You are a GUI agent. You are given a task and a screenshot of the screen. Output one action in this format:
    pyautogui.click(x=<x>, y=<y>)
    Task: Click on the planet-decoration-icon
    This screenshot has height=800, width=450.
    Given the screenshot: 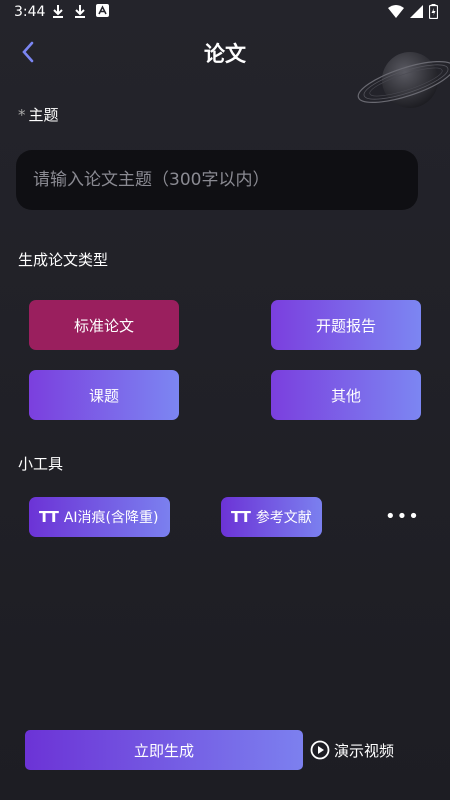 What is the action you would take?
    pyautogui.click(x=403, y=80)
    